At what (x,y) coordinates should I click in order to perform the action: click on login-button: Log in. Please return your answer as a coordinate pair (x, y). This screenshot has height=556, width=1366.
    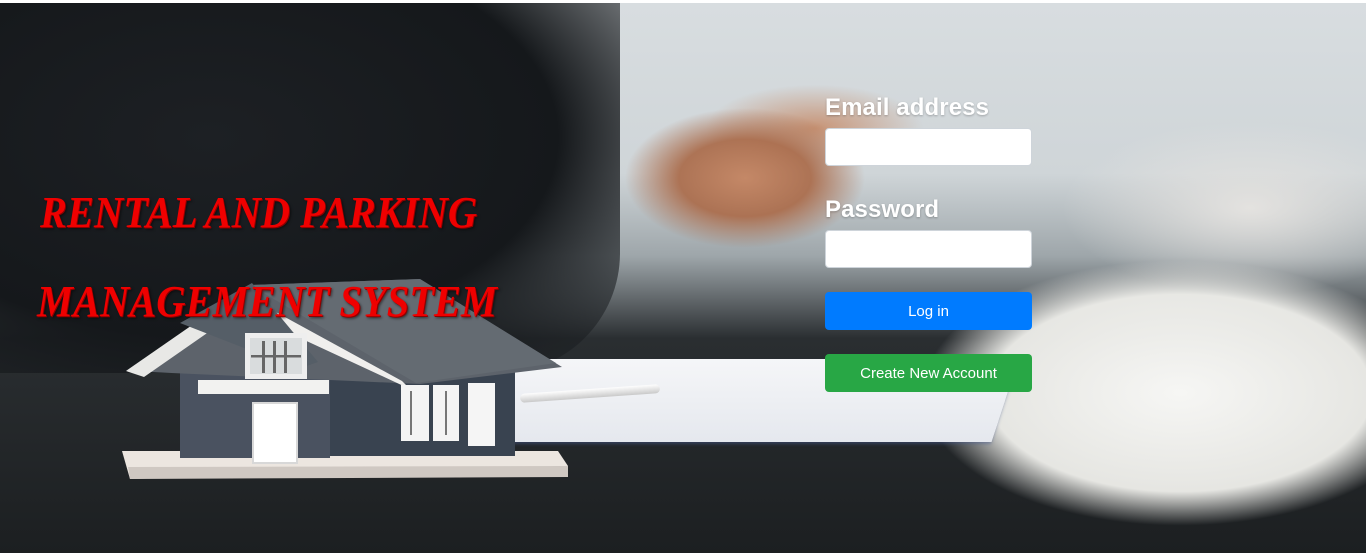
    Looking at the image, I should click on (928, 311).